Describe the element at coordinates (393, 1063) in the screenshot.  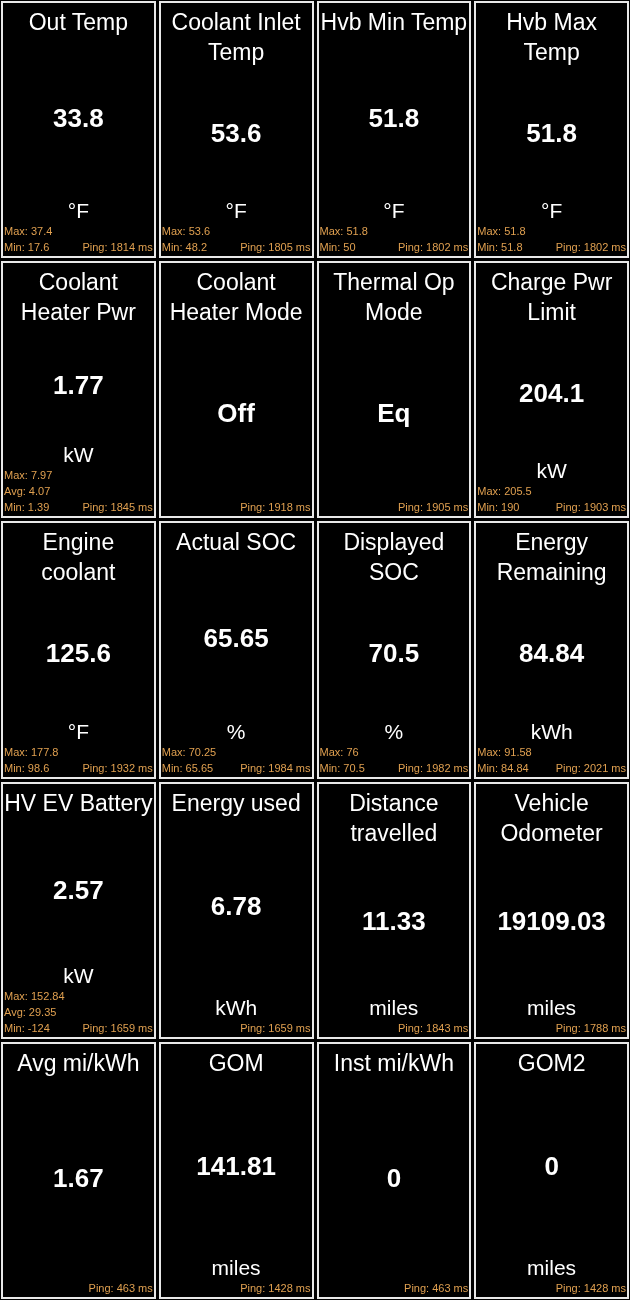
I see `gauge-title: Inst mi/kWh` at that location.